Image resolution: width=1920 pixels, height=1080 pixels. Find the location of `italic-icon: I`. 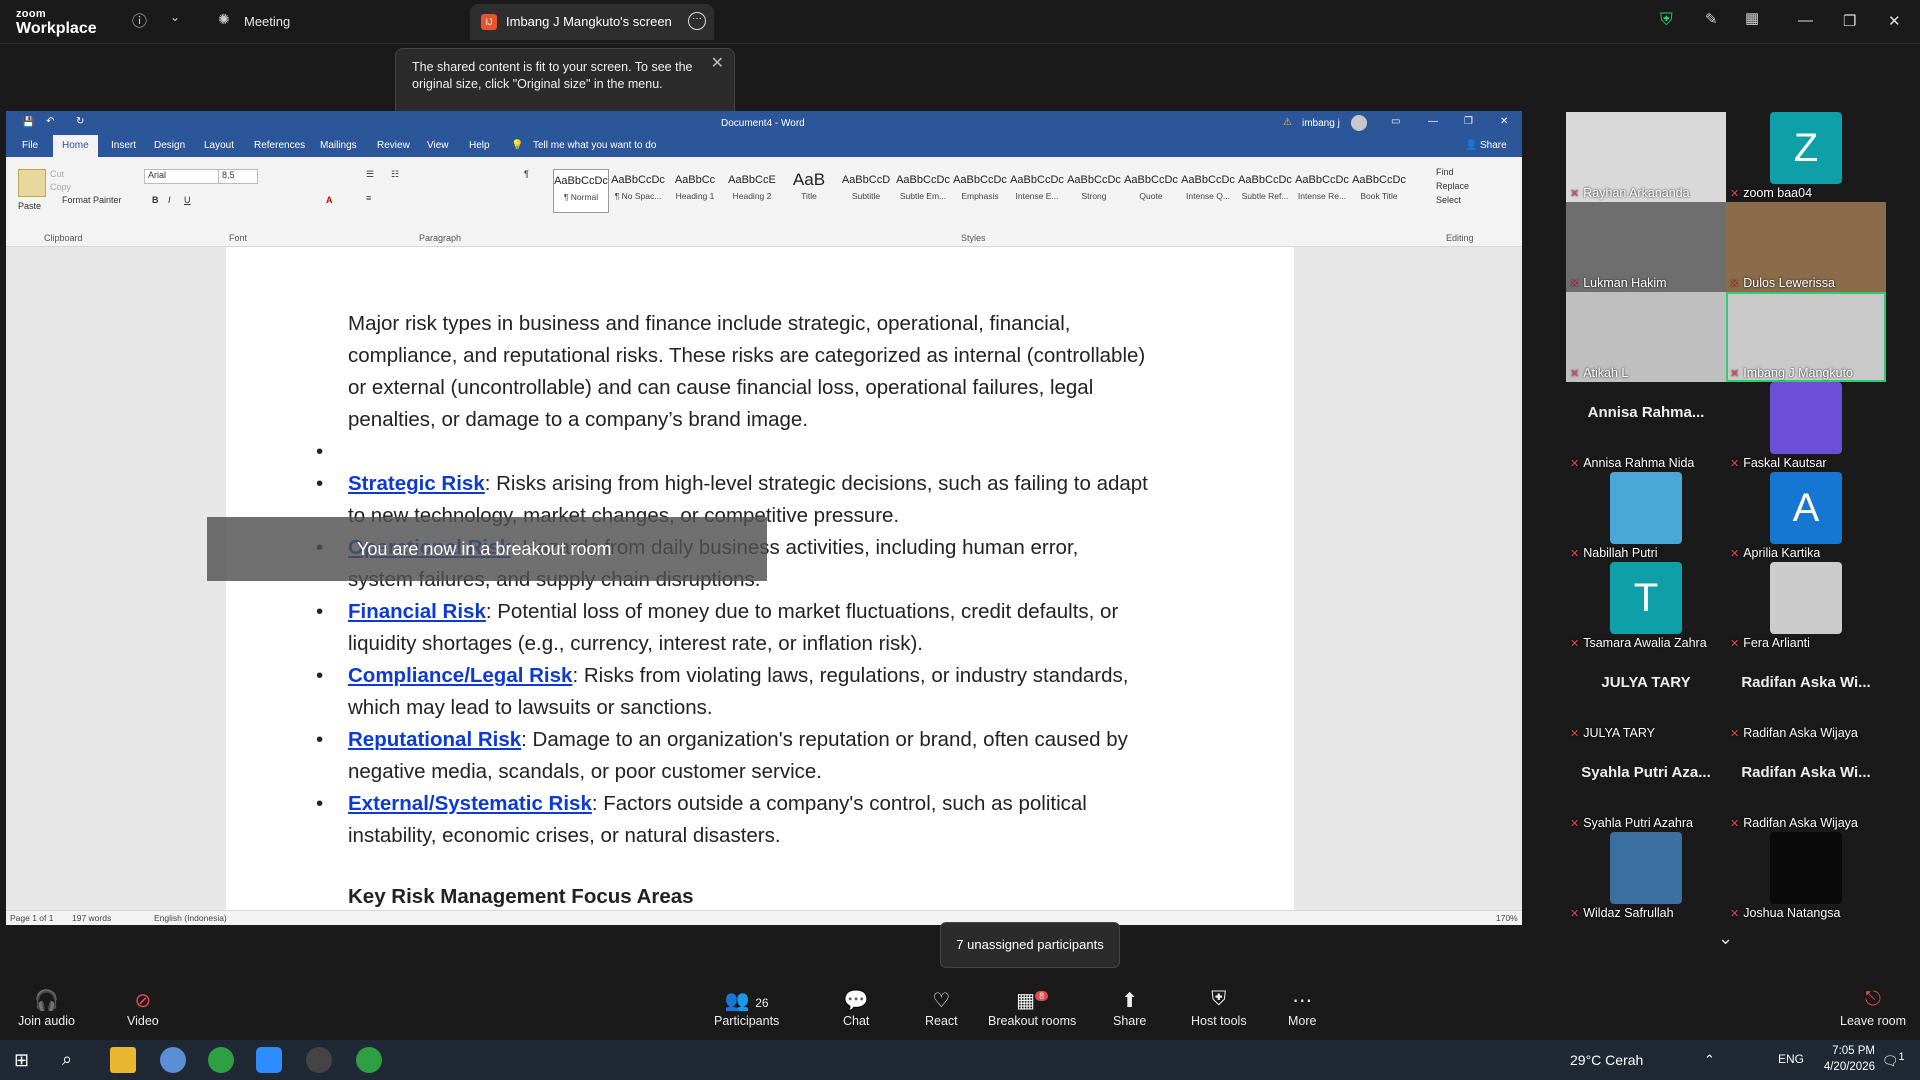

italic-icon: I is located at coordinates (169, 200).